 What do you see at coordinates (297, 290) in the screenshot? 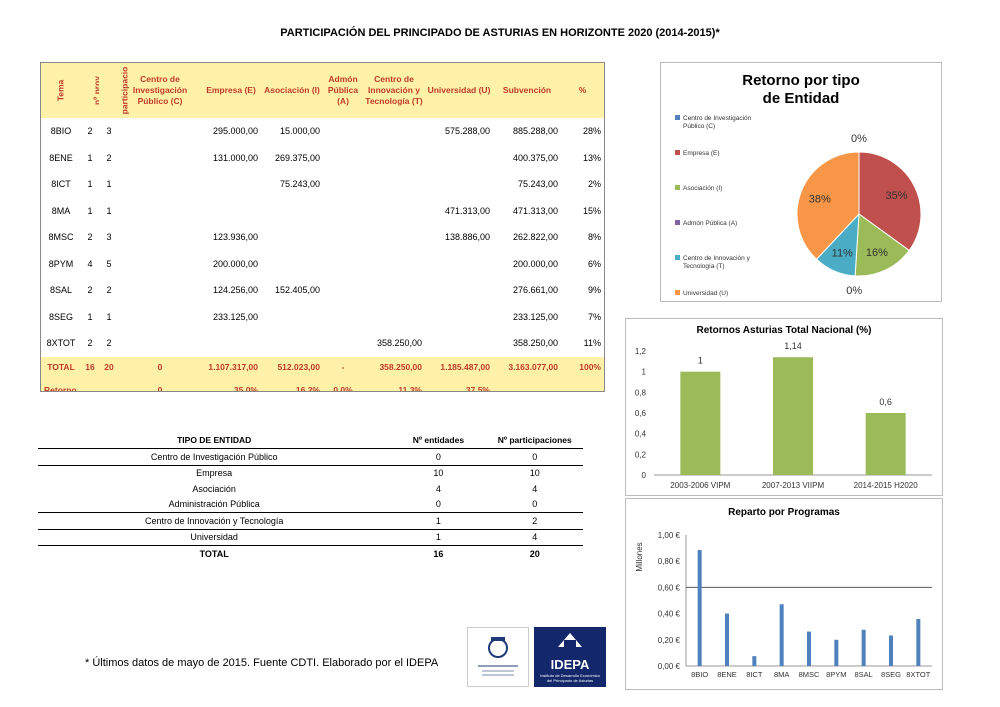
I see `table-cell: 152.405,00` at bounding box center [297, 290].